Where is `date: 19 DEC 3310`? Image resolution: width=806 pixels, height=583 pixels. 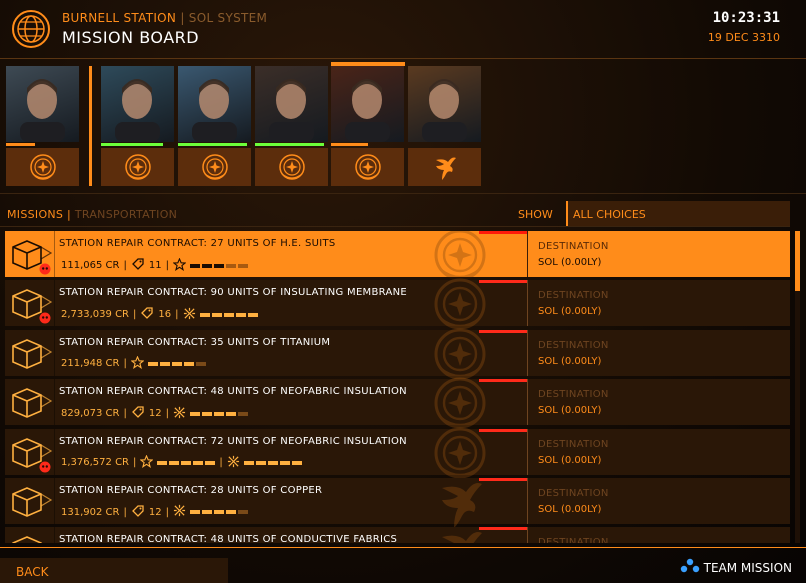 date: 19 DEC 3310 is located at coordinates (743, 37).